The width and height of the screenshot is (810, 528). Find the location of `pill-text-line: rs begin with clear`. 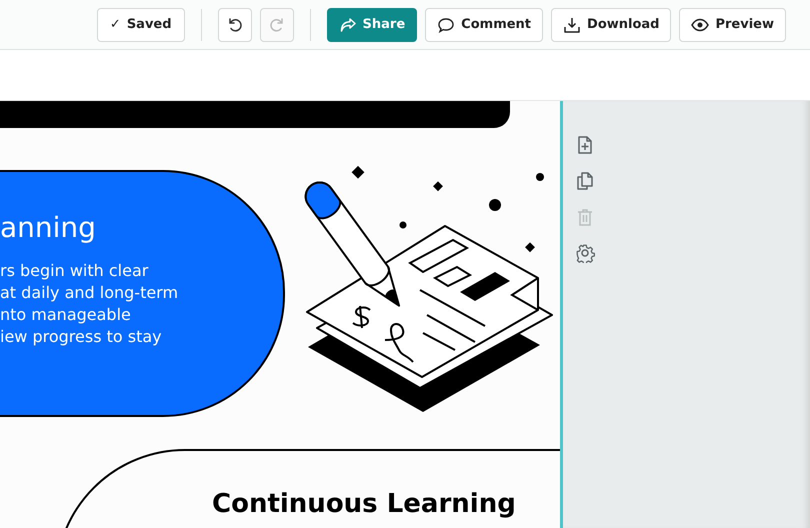

pill-text-line: rs begin with clear is located at coordinates (75, 271).